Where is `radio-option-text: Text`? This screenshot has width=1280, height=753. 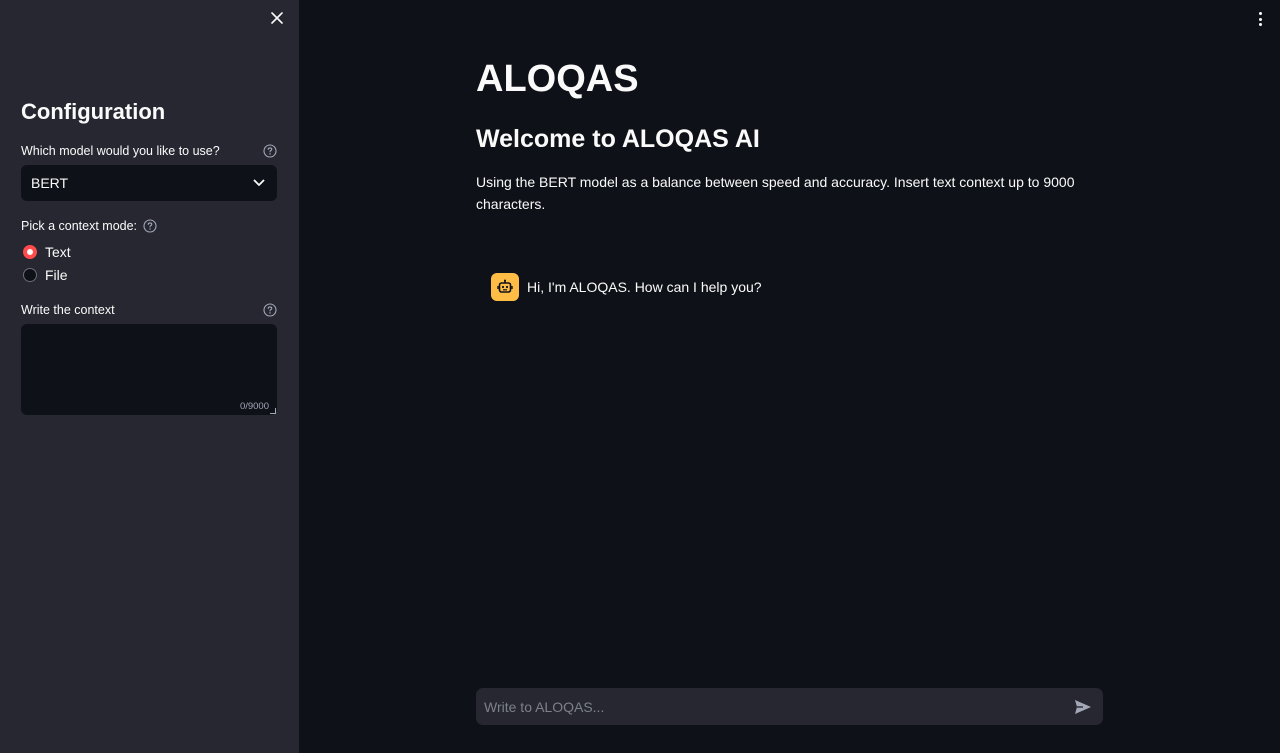
radio-option-text: Text is located at coordinates (47, 252).